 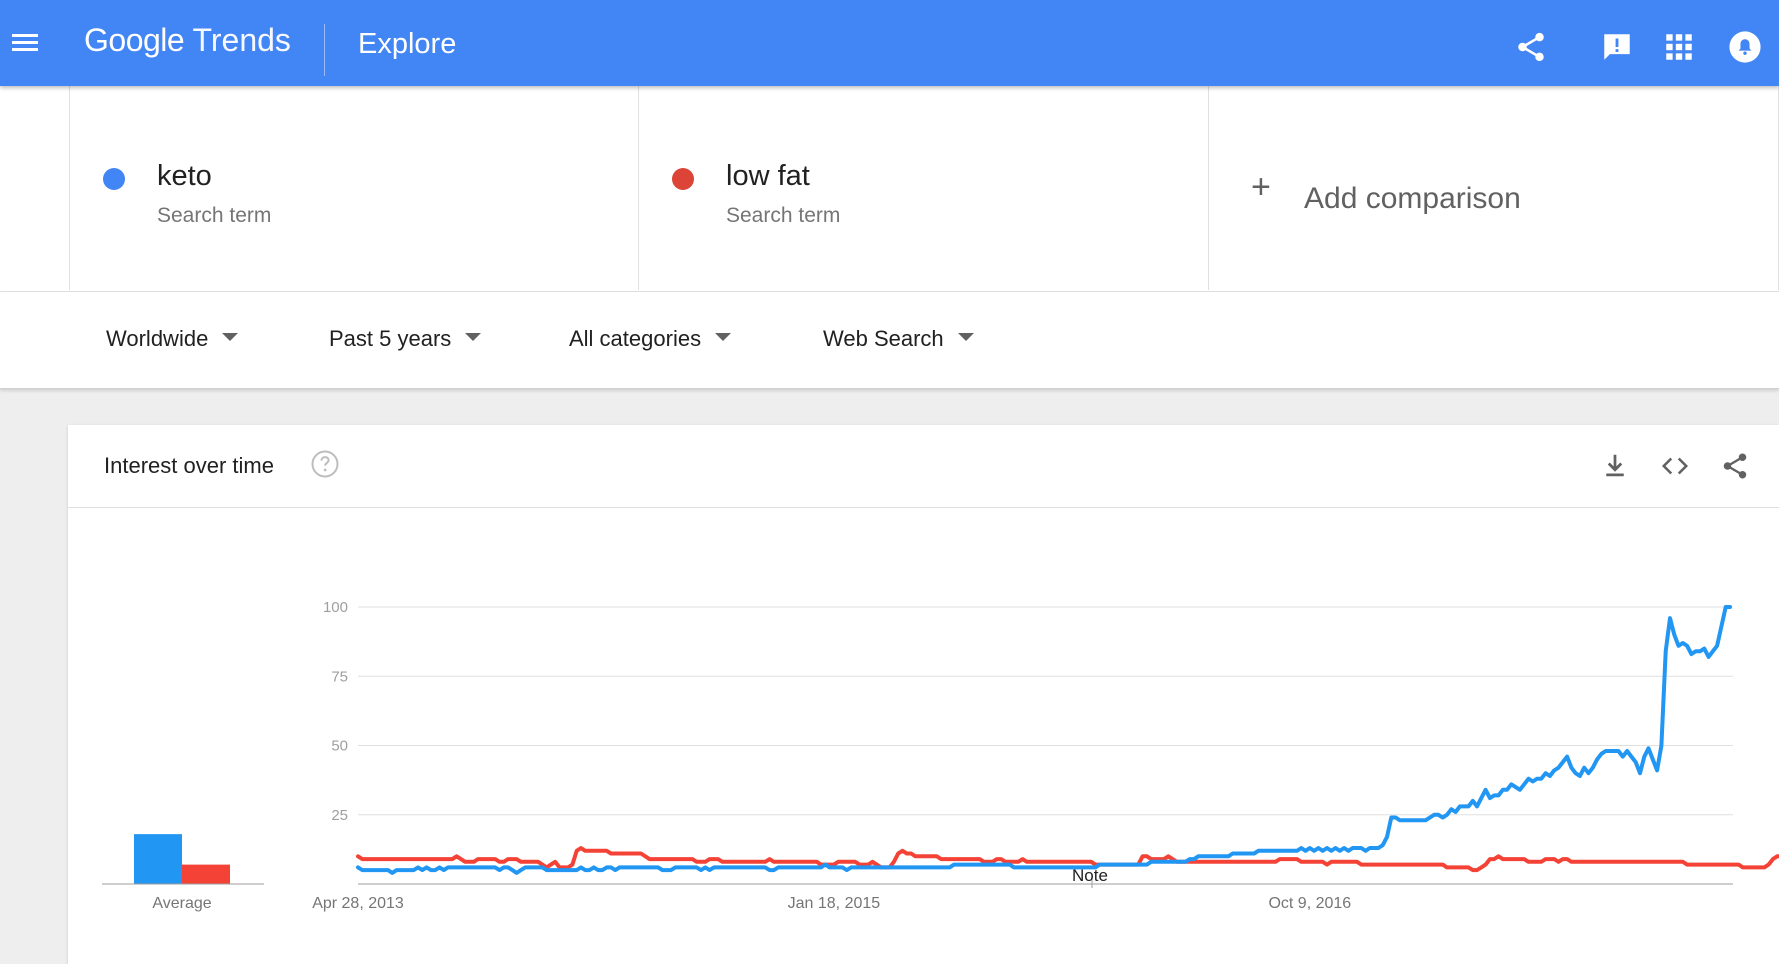 I want to click on search-property-label: Web Search, so click(x=883, y=338).